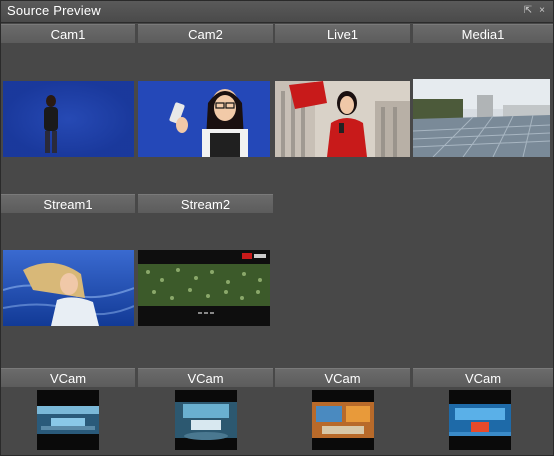  What do you see at coordinates (342, 377) in the screenshot?
I see `source-label-vcam-3: VCam` at bounding box center [342, 377].